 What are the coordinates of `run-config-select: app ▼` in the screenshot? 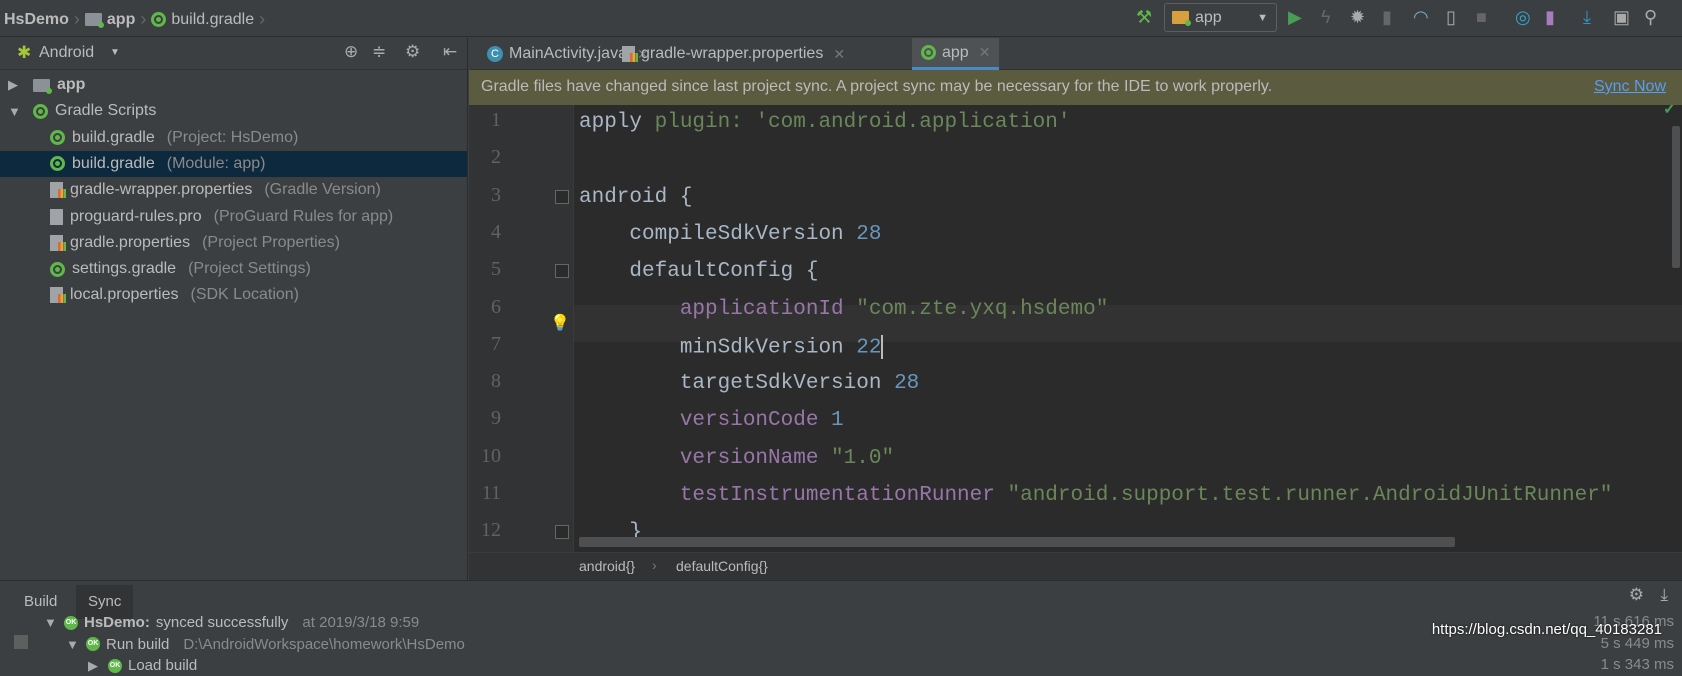 It's located at (1220, 17).